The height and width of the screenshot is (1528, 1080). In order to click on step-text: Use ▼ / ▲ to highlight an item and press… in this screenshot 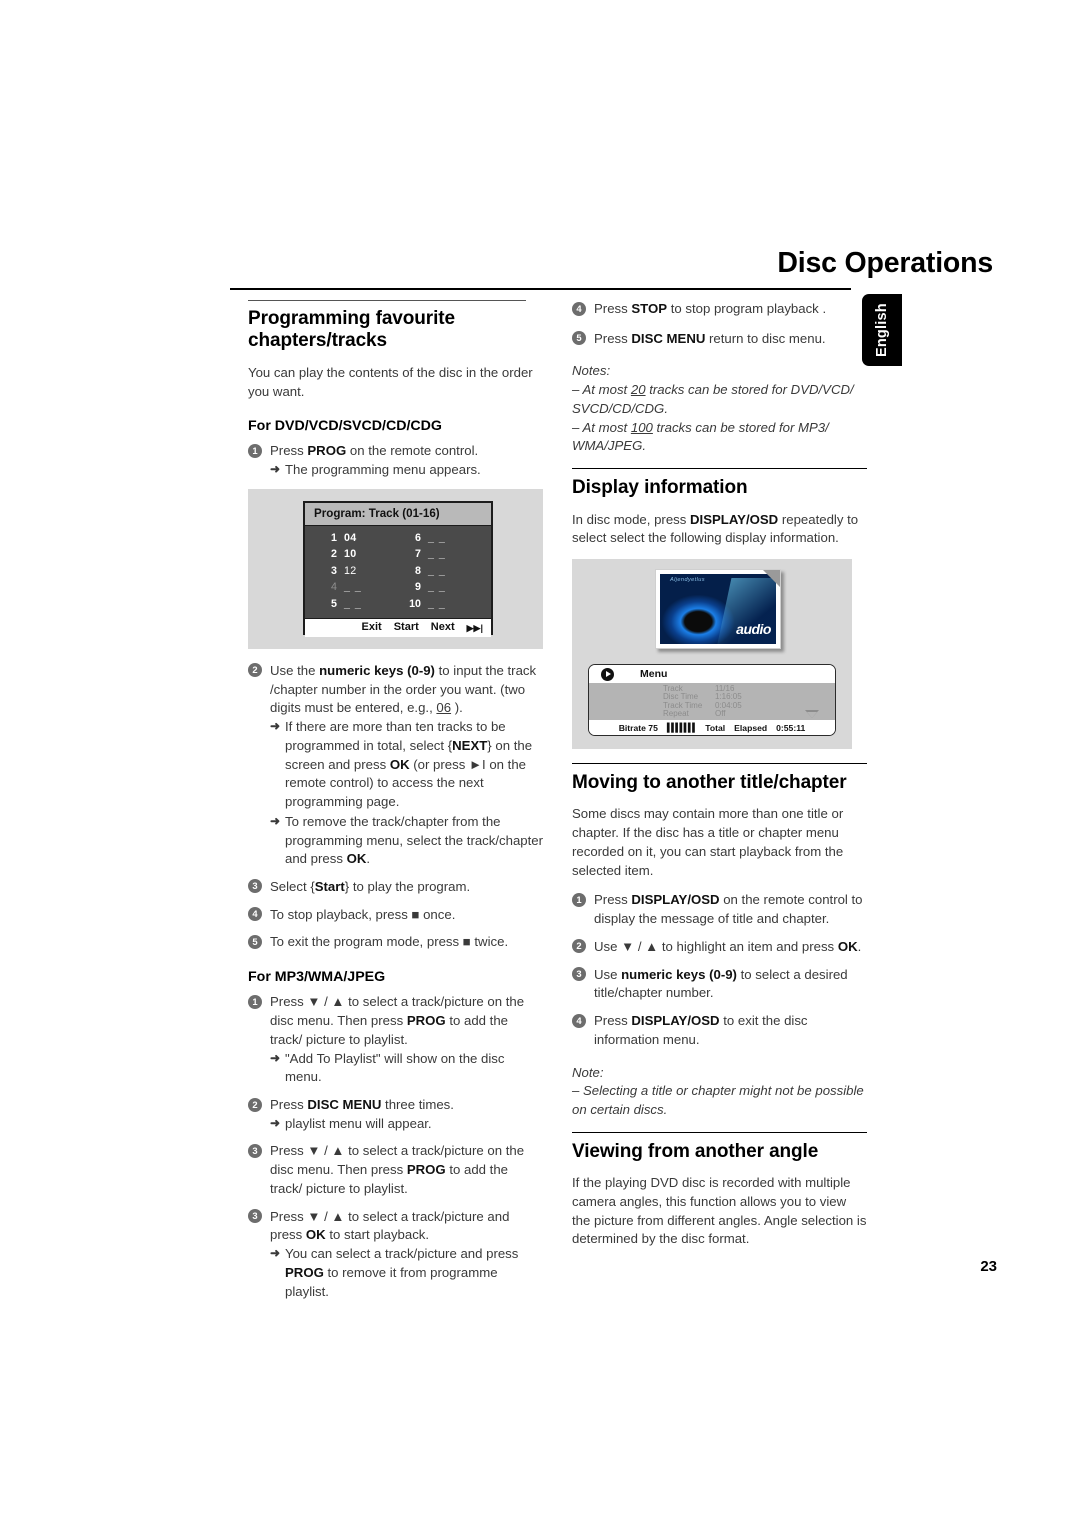, I will do `click(728, 946)`.